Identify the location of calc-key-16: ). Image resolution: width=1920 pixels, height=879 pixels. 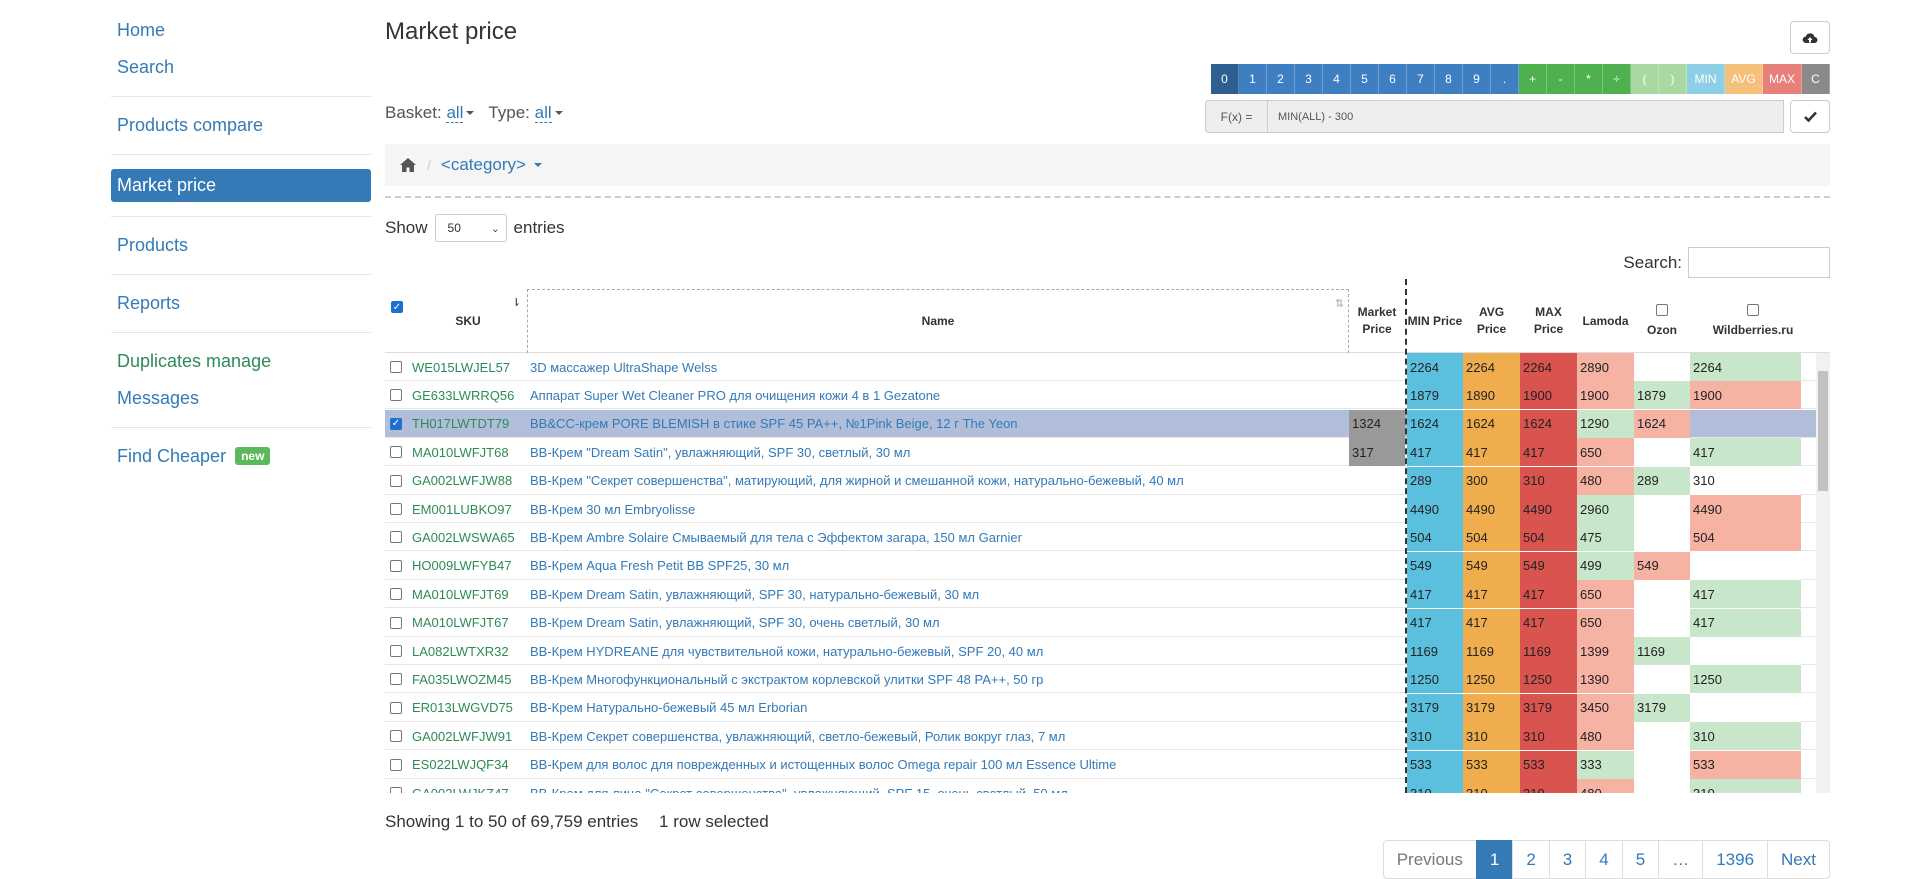
(1672, 79).